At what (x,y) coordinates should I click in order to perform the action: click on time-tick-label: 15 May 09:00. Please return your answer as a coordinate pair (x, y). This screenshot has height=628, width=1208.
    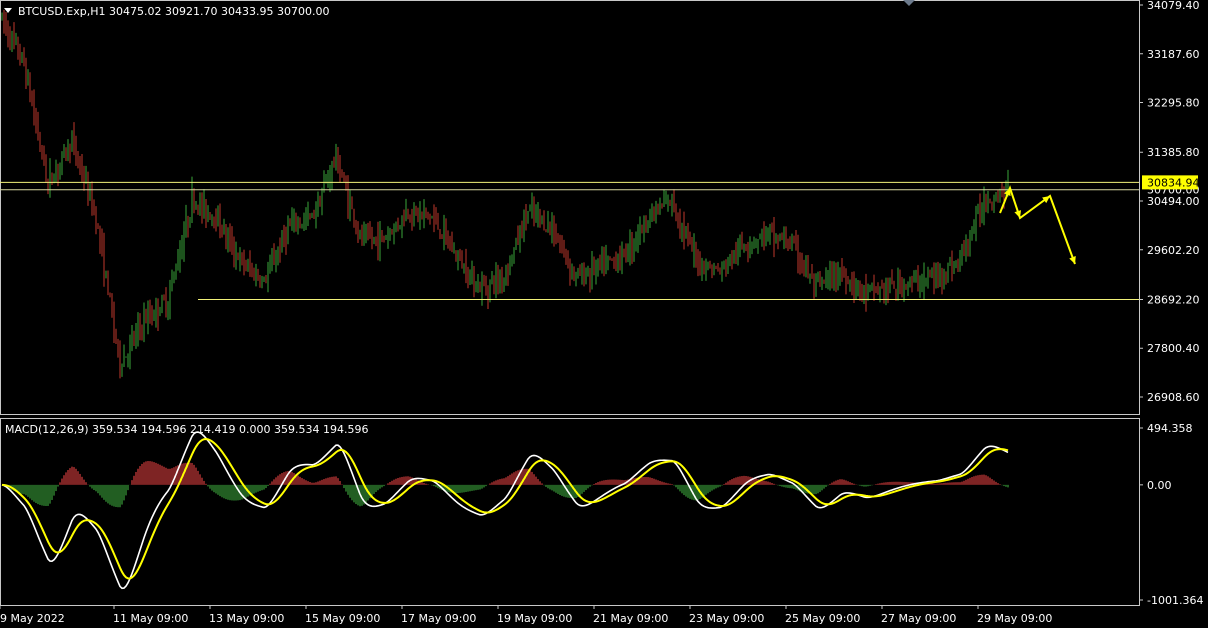
    Looking at the image, I should click on (342, 618).